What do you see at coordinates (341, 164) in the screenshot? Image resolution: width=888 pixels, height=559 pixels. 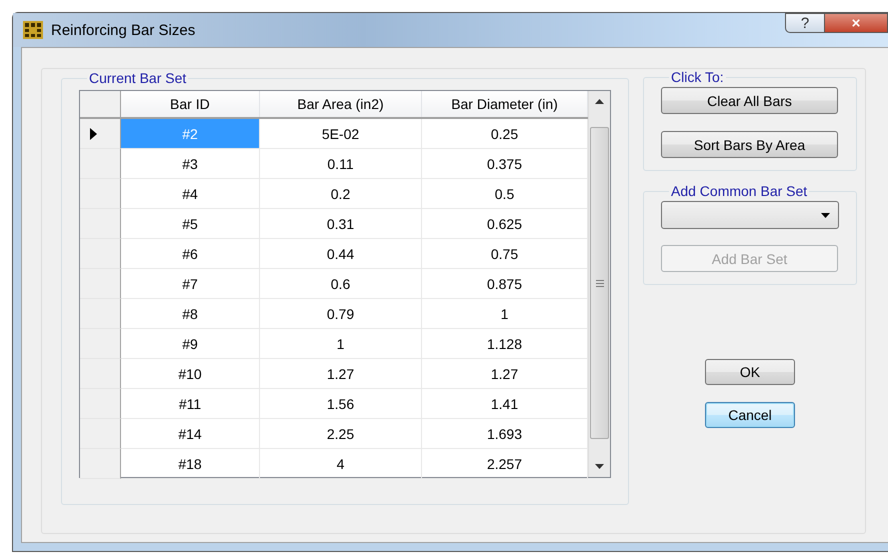 I see `table-cell: 0.11` at bounding box center [341, 164].